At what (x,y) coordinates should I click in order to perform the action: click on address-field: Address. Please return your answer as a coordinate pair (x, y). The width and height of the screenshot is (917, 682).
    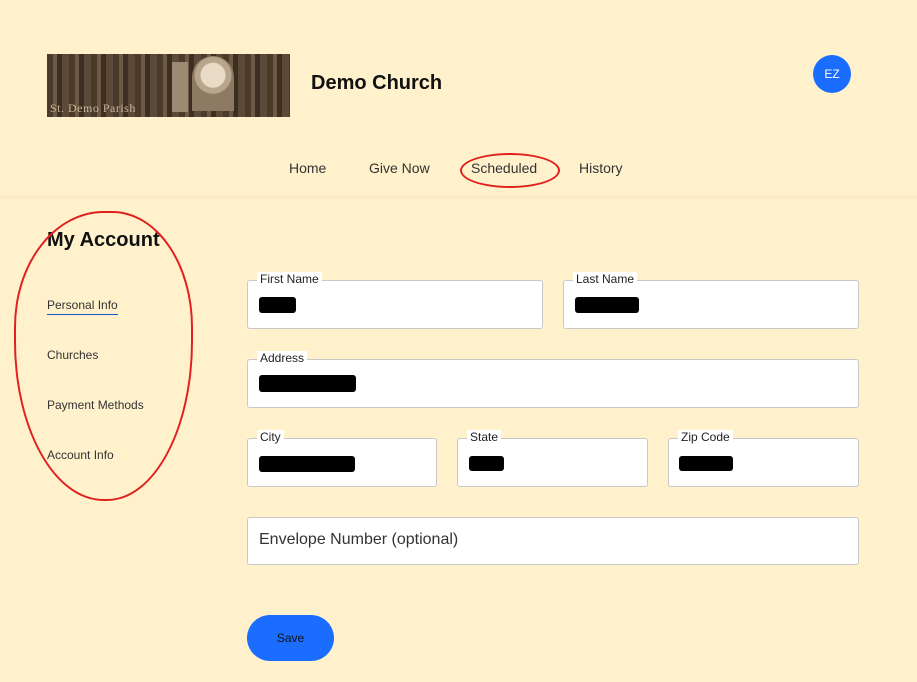
    Looking at the image, I should click on (553, 379).